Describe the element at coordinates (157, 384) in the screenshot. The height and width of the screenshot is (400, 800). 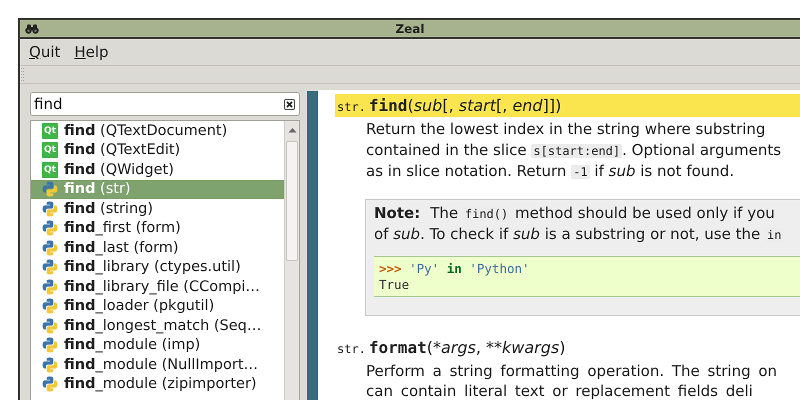
I see `result-item: find_module (zipimporter)` at that location.